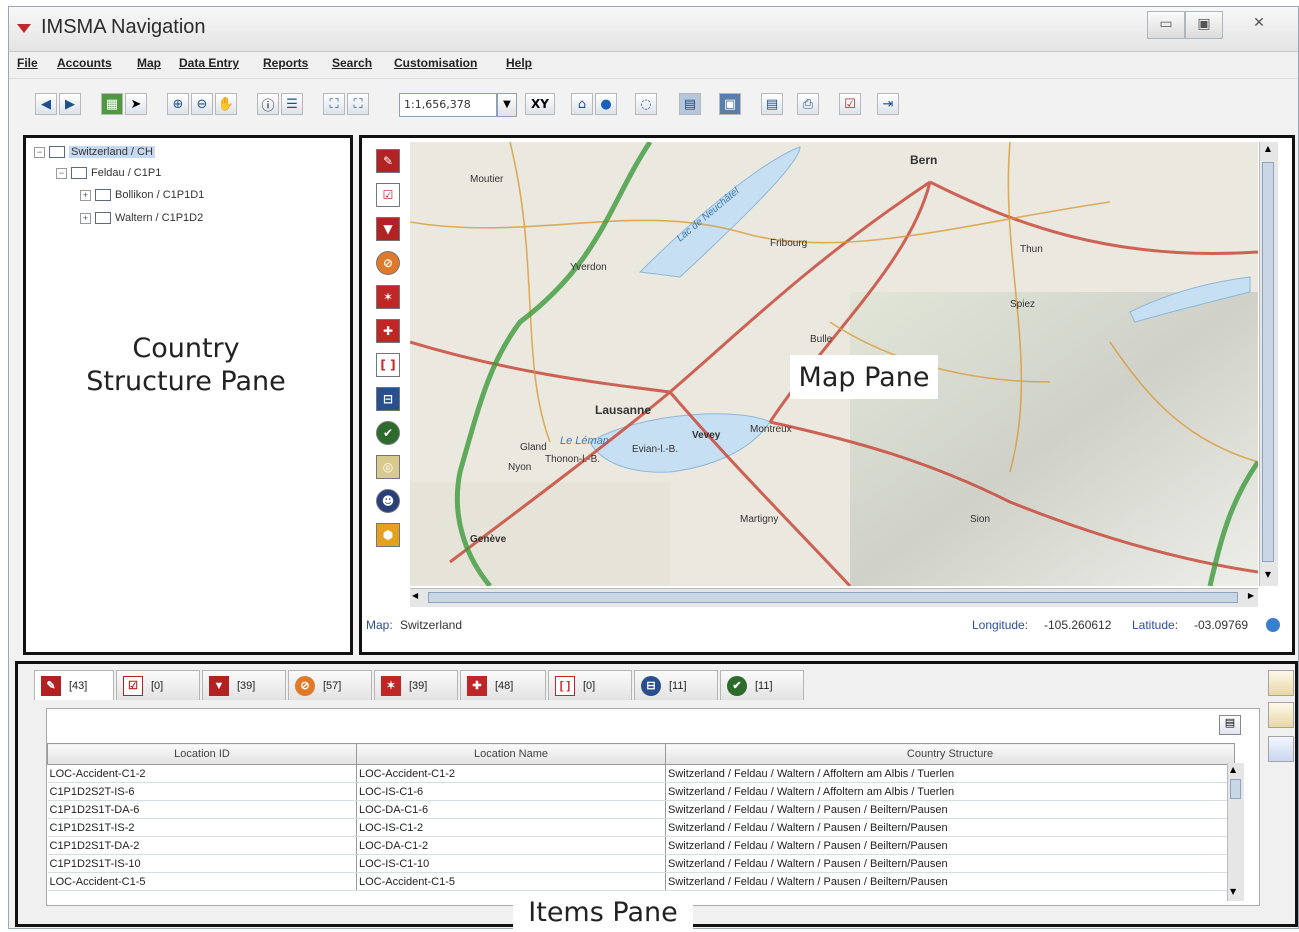 The width and height of the screenshot is (1299, 932). Describe the element at coordinates (57, 152) in the screenshot. I see `folder-icon` at that location.